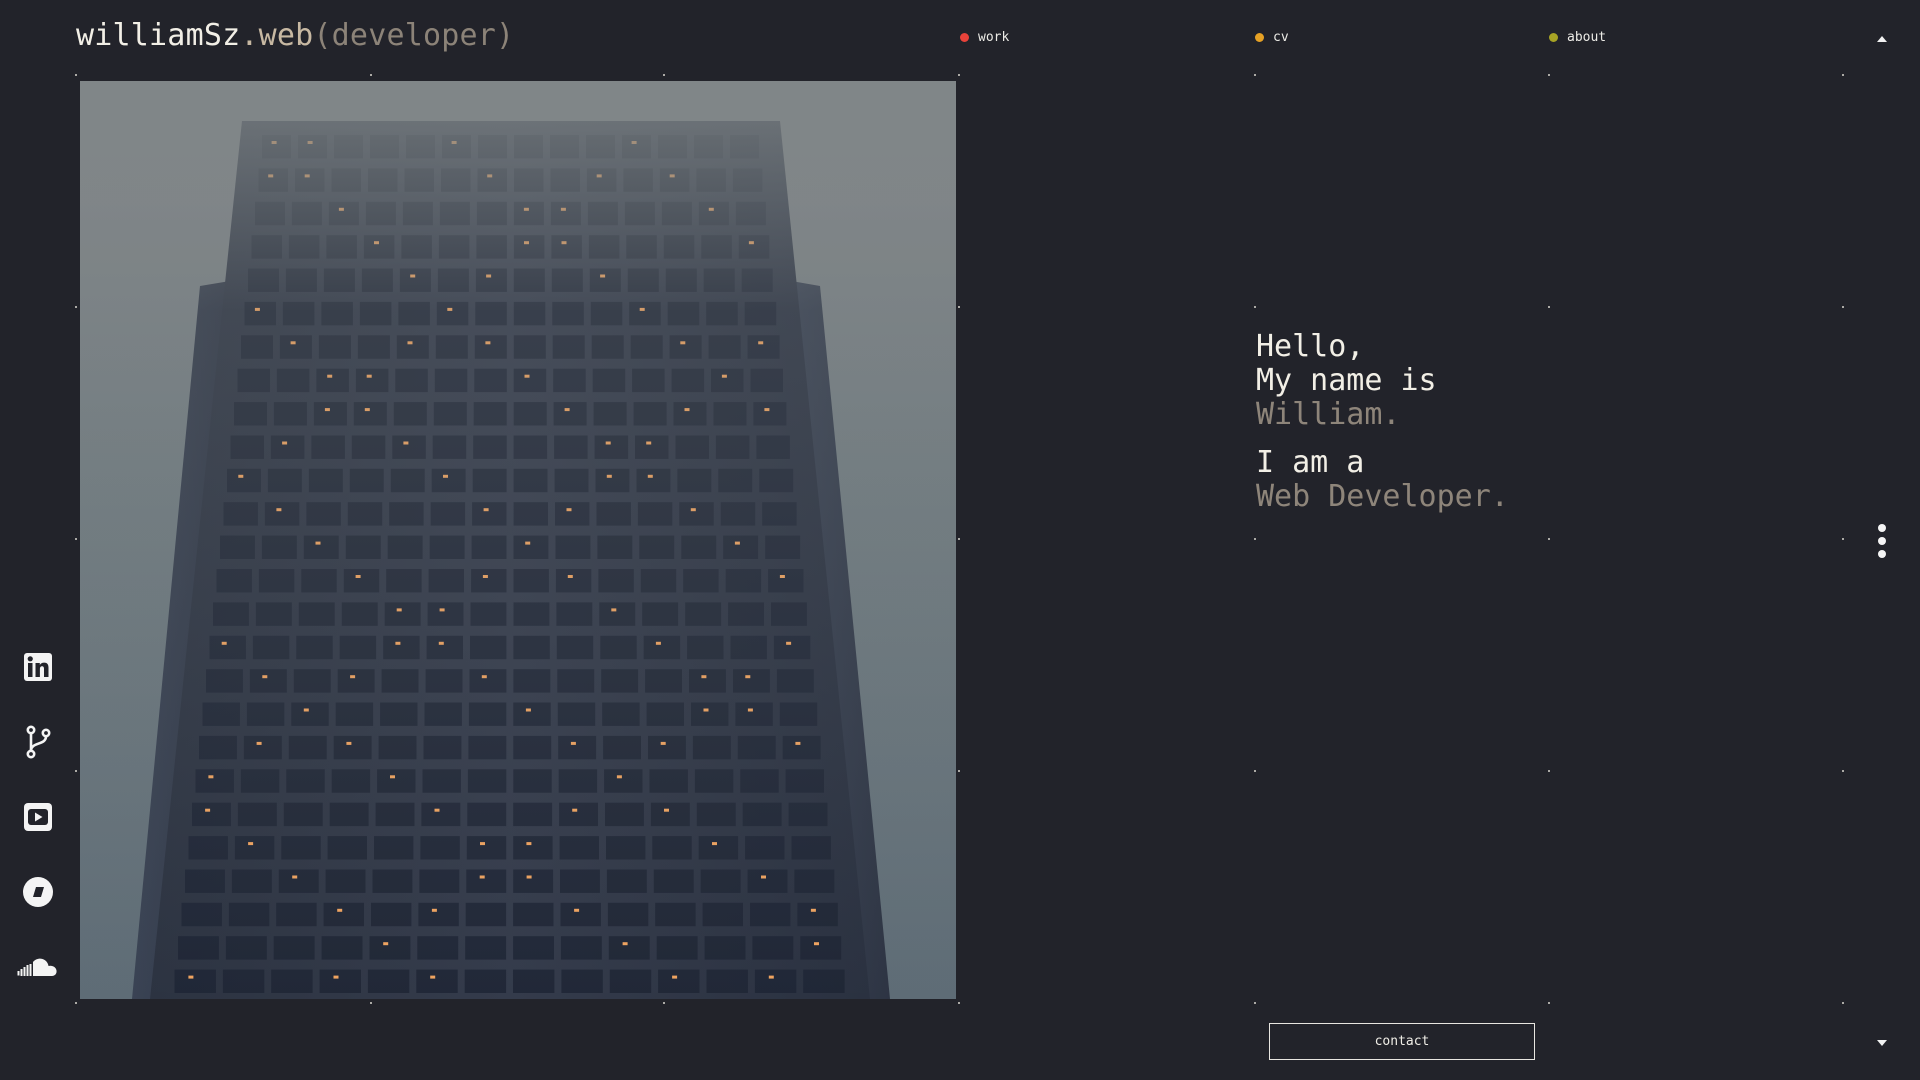 This screenshot has height=1080, width=1920. Describe the element at coordinates (277, 35) in the screenshot. I see `brand-domain: .web` at that location.